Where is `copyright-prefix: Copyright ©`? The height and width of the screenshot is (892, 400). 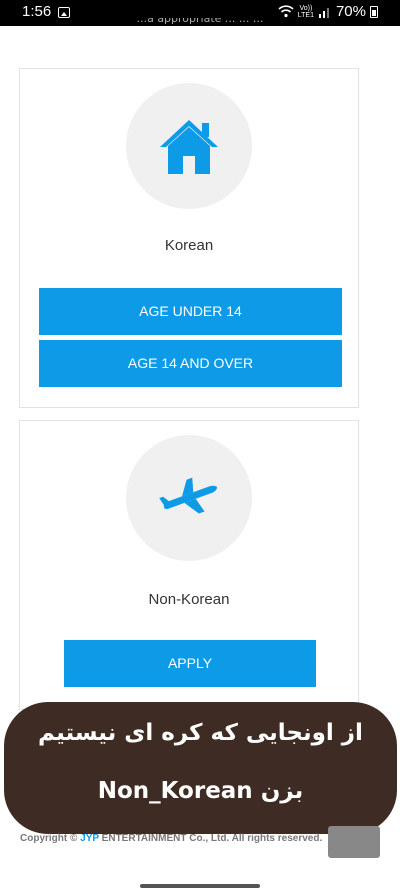 copyright-prefix: Copyright © is located at coordinates (49, 838).